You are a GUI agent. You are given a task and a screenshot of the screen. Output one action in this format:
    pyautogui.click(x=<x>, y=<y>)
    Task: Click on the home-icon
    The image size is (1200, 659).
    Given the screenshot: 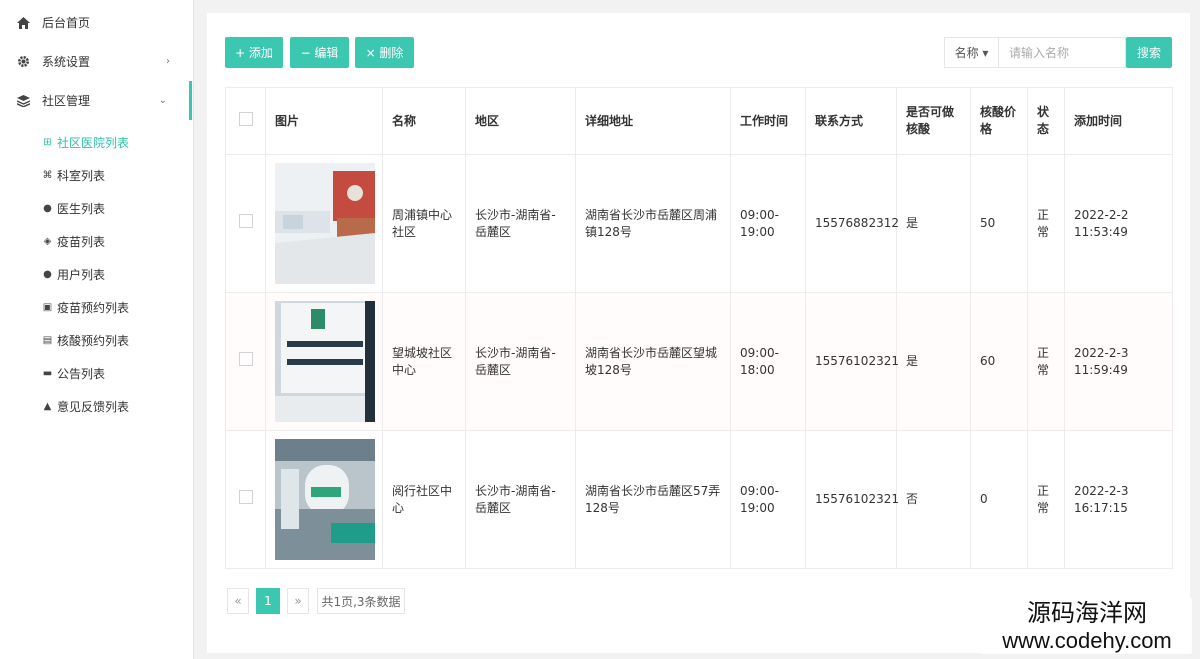 What is the action you would take?
    pyautogui.click(x=23, y=23)
    